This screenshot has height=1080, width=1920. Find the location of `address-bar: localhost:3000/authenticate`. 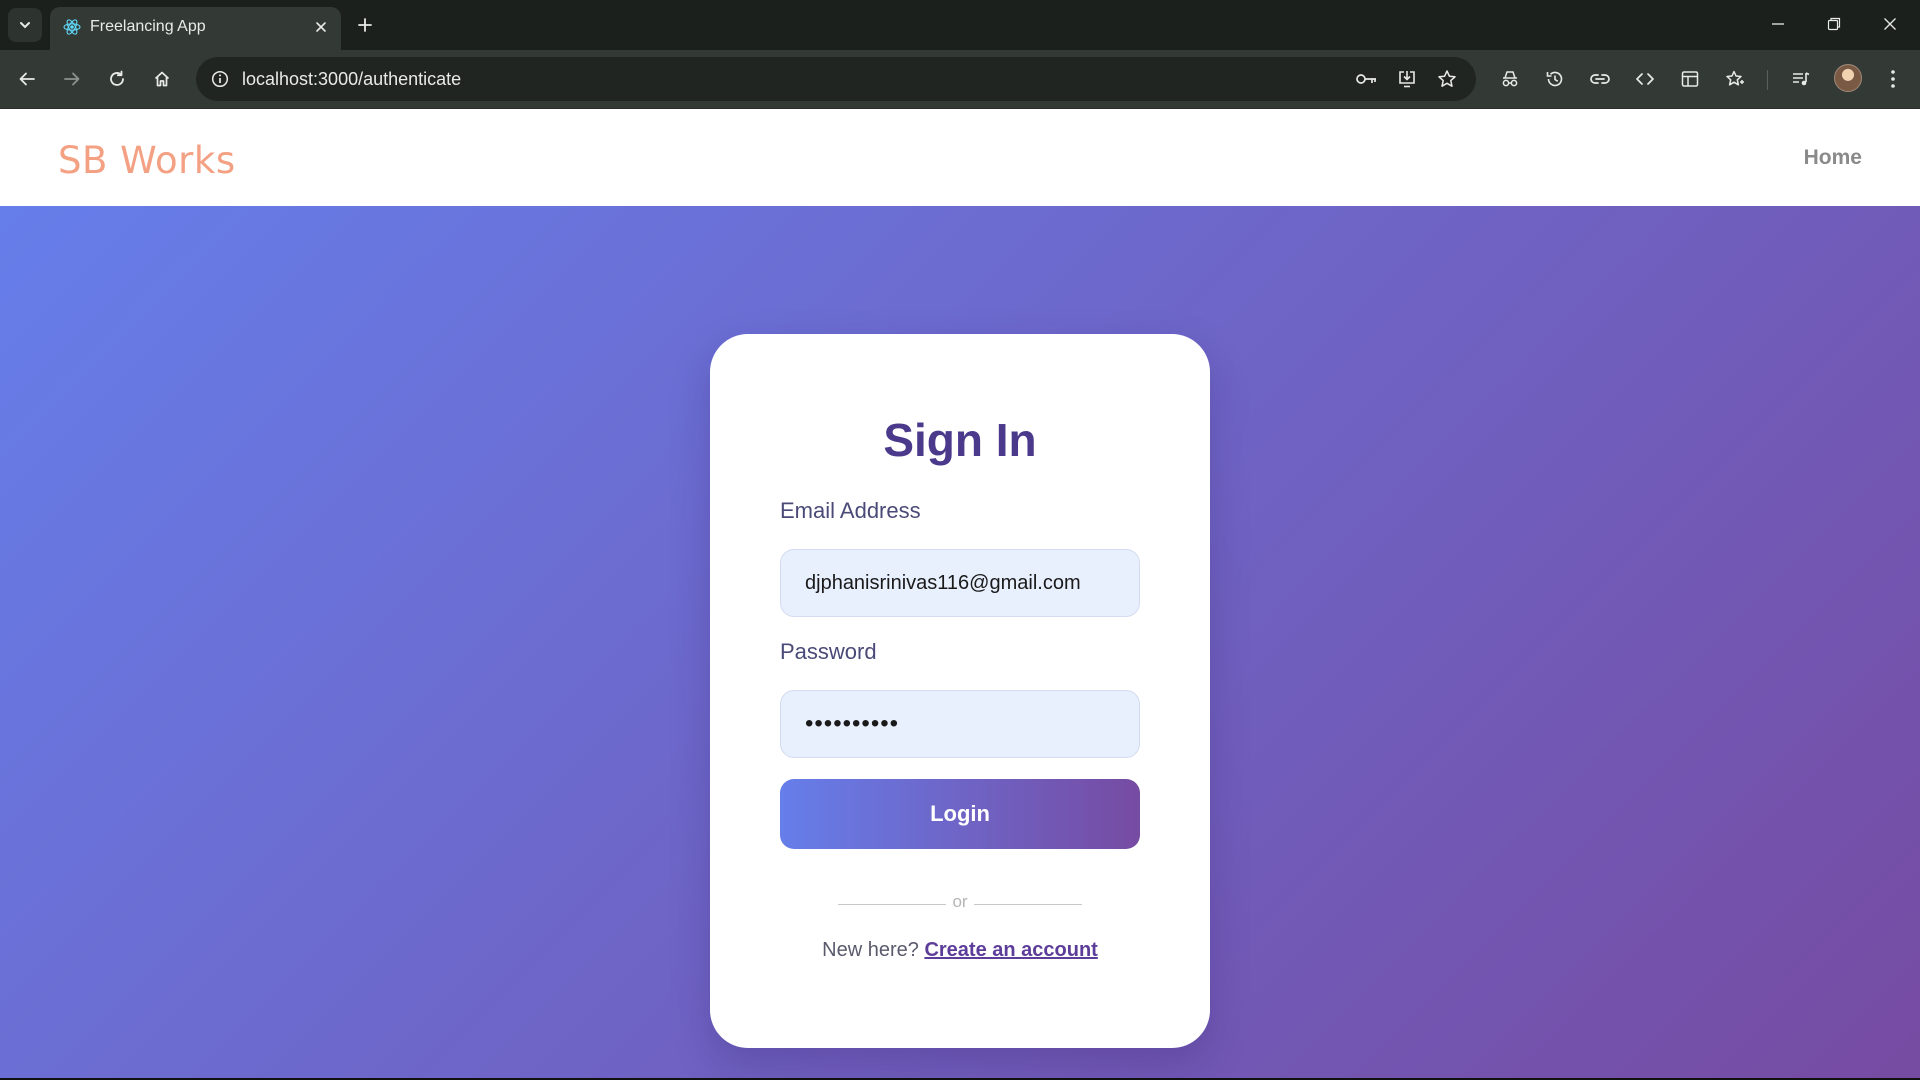

address-bar: localhost:3000/authenticate is located at coordinates (836, 79).